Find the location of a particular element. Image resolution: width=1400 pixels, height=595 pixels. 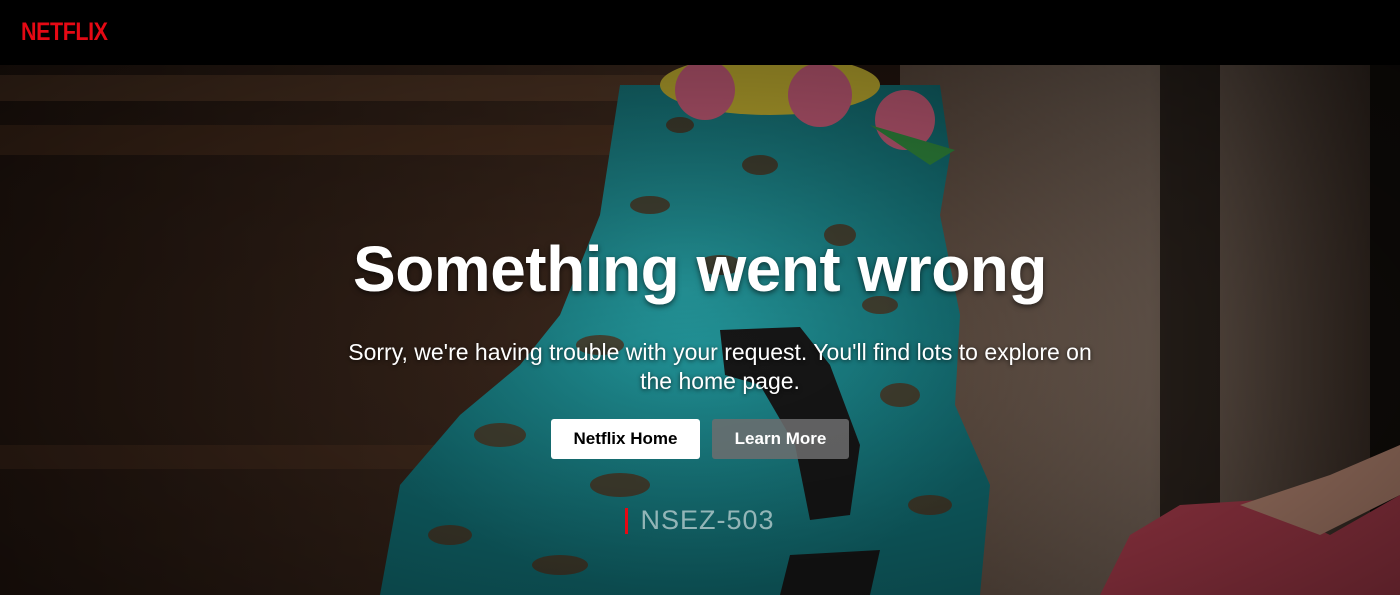

top-bar: NETFLIX is located at coordinates (700, 32).